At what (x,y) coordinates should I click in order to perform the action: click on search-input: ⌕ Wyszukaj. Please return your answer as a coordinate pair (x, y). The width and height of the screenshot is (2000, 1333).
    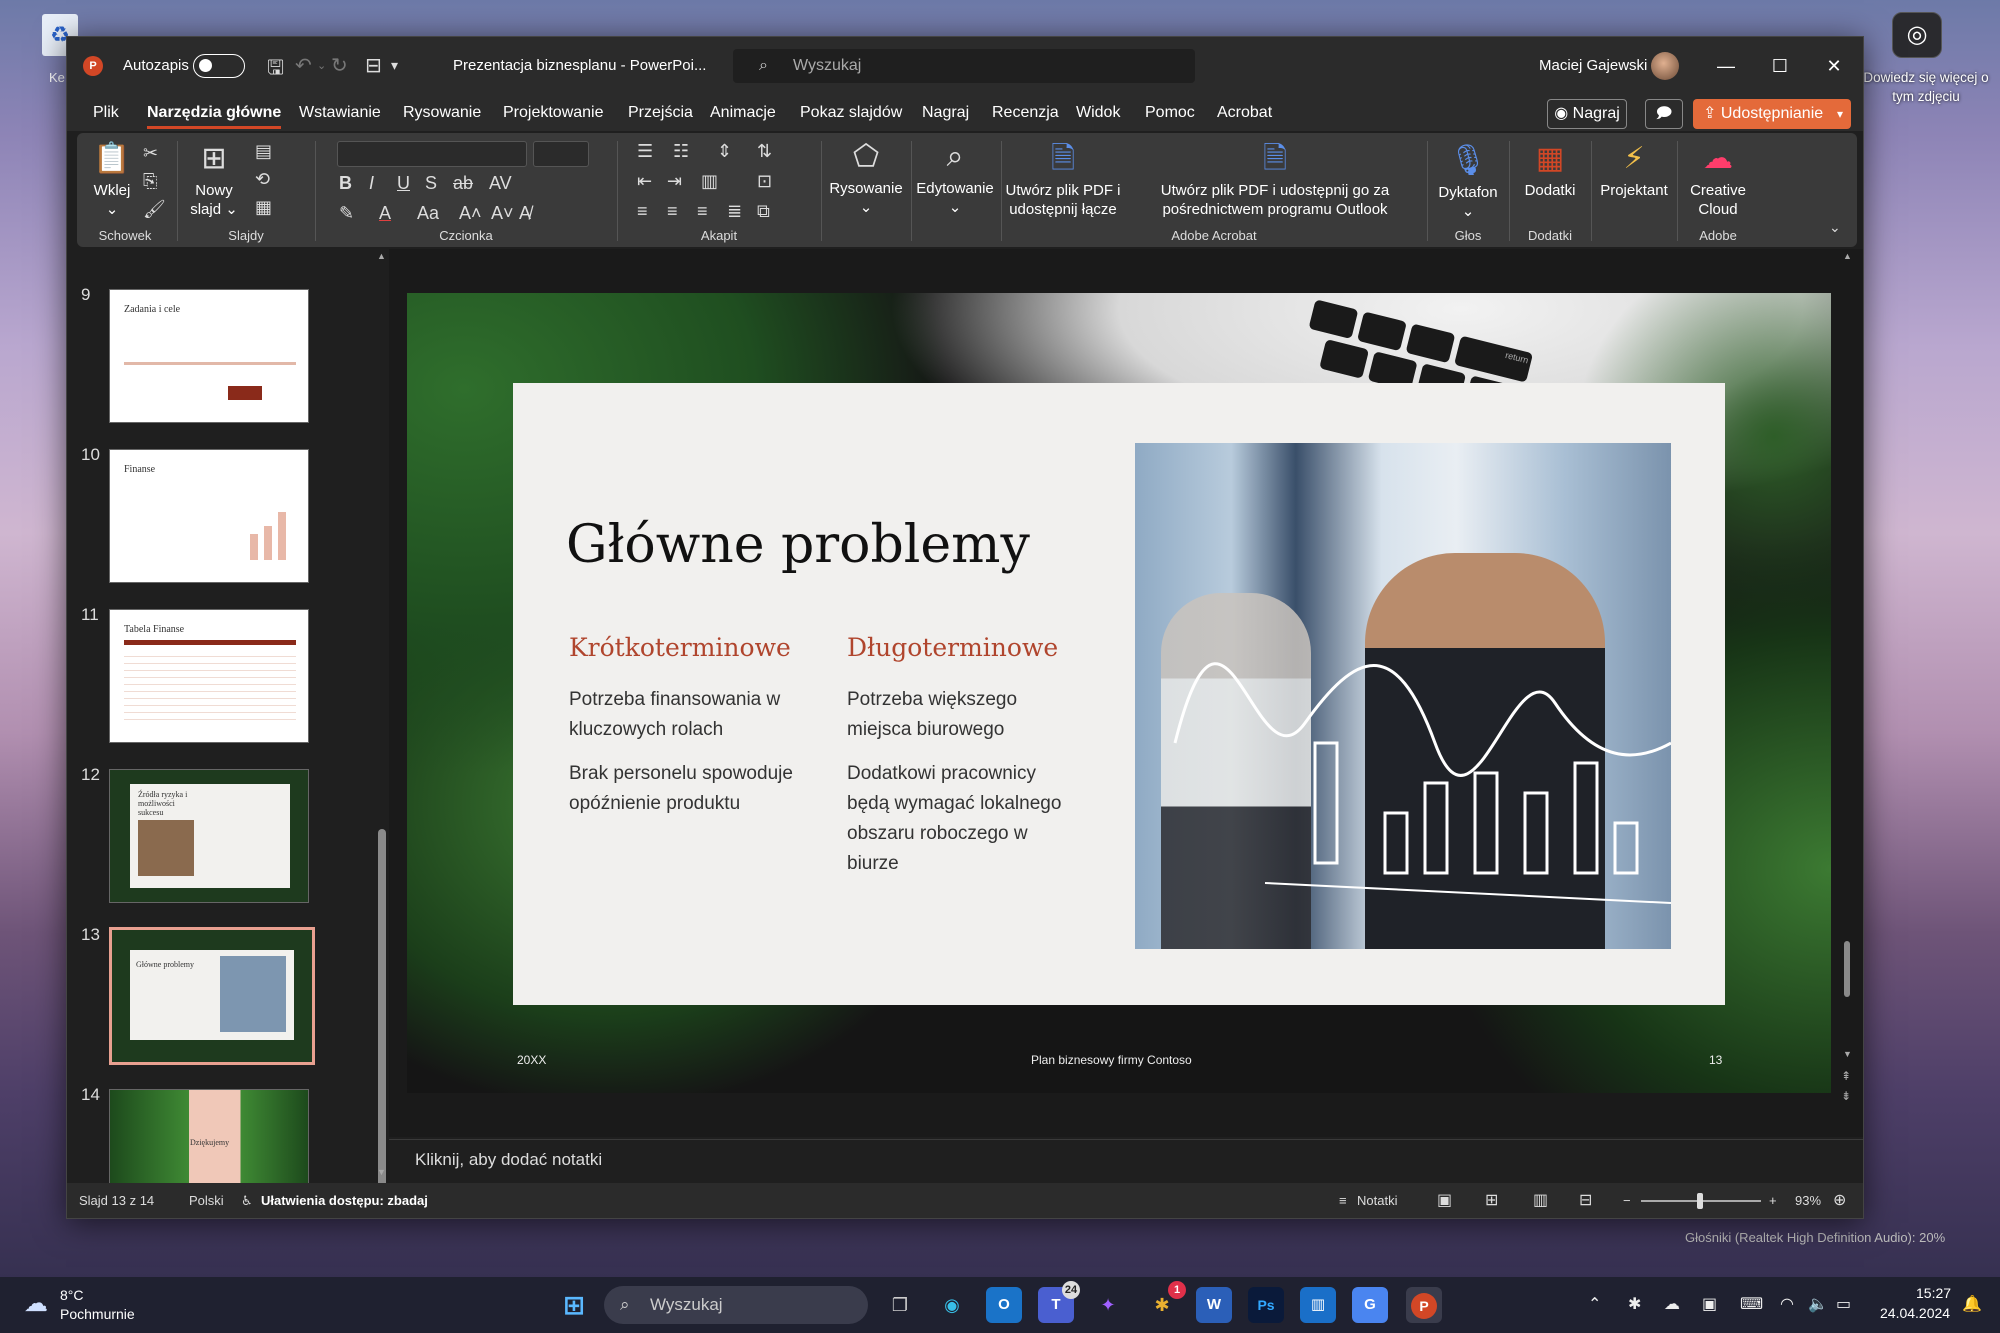
    Looking at the image, I should click on (964, 66).